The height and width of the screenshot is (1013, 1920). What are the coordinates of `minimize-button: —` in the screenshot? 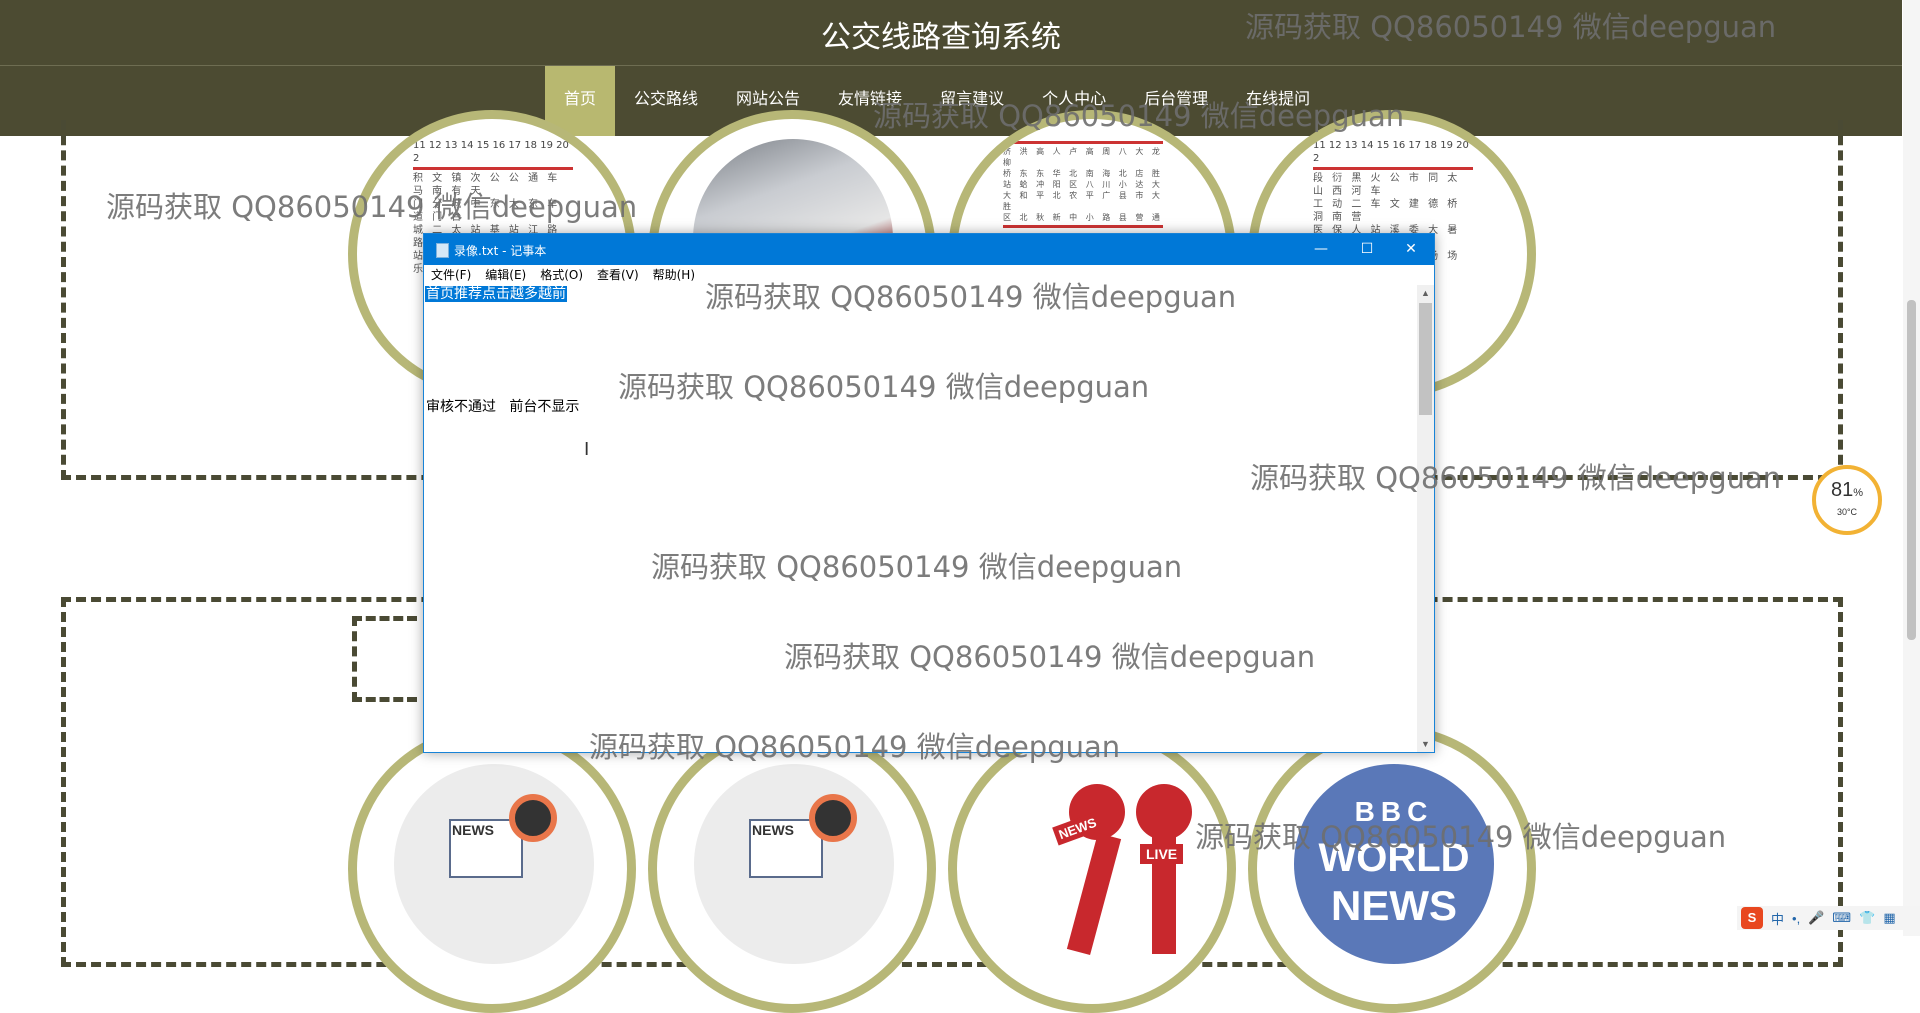 It's located at (1321, 249).